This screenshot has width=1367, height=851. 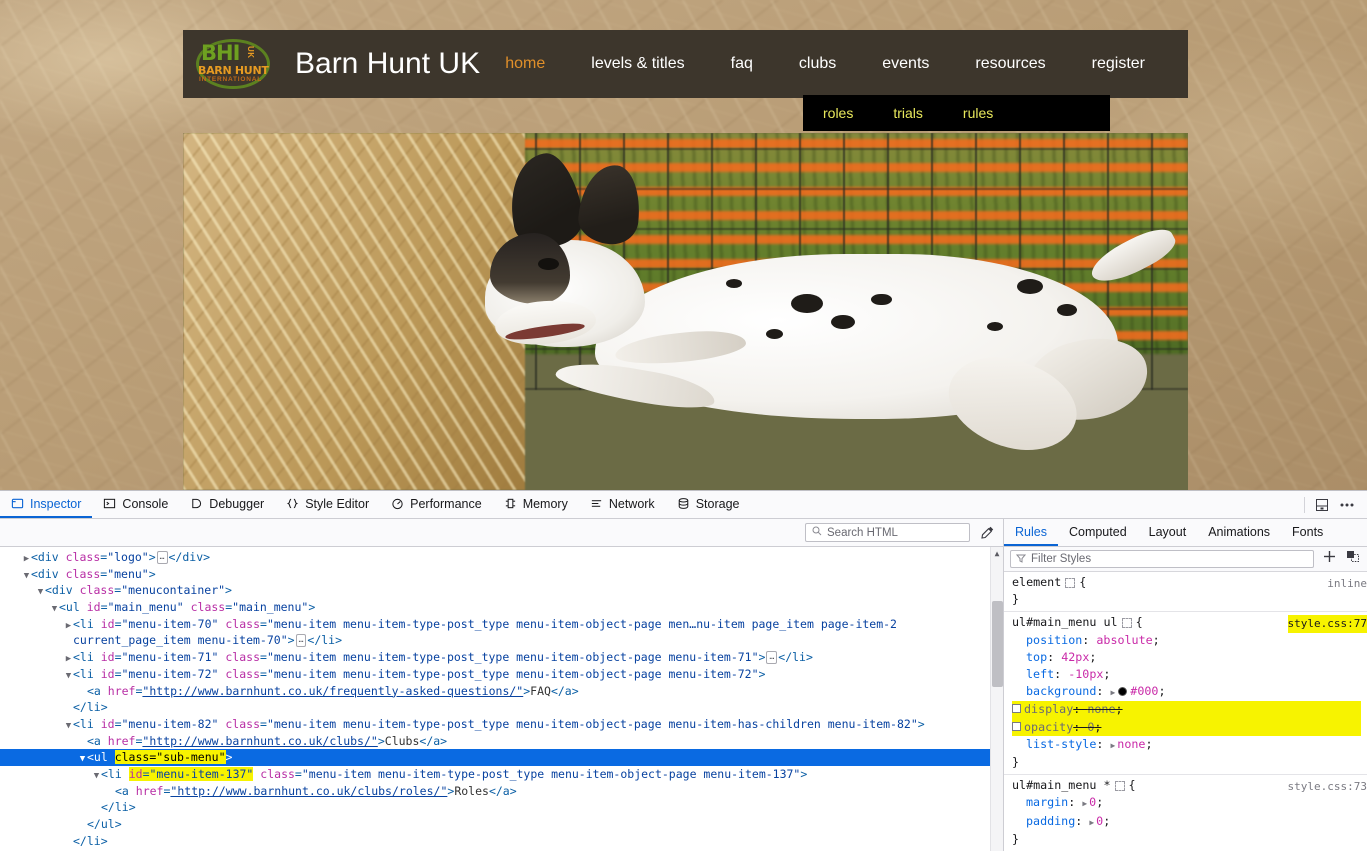 What do you see at coordinates (501, 574) in the screenshot?
I see `markup-line: <div class="menu">` at bounding box center [501, 574].